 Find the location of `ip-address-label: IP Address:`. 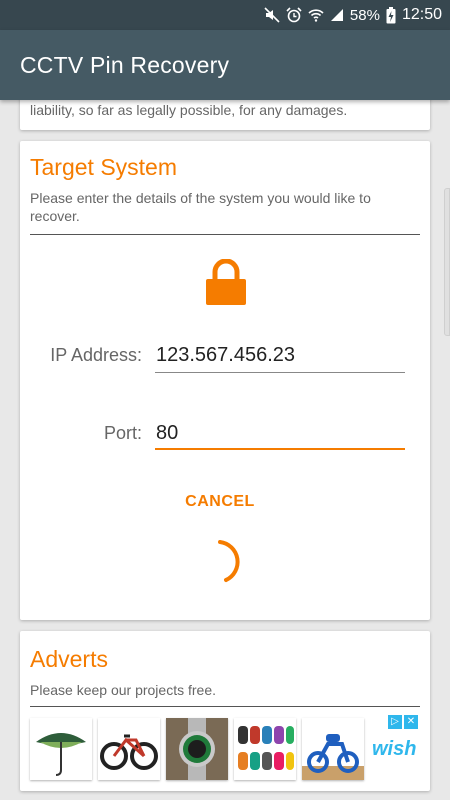

ip-address-label: IP Address: is located at coordinates (96, 355).